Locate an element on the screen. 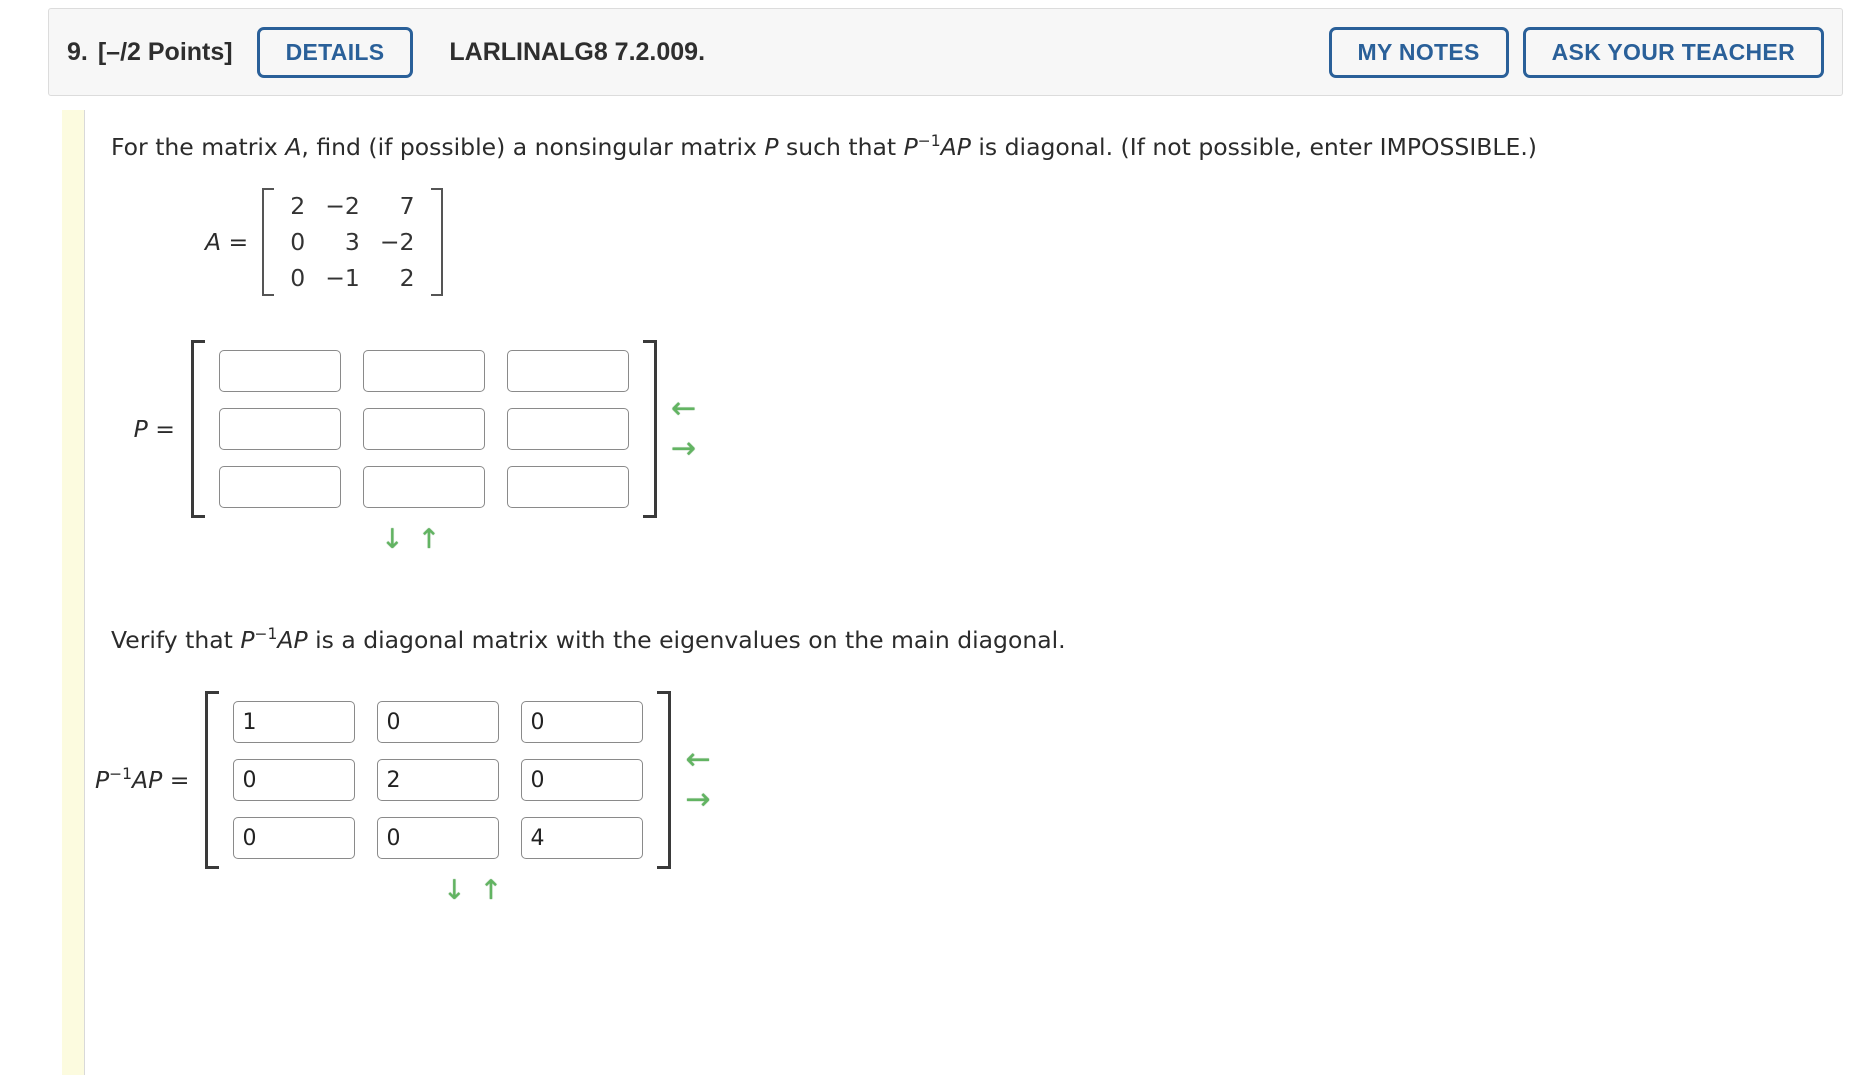 Image resolution: width=1856 pixels, height=1080 pixels. matrix-pap-core is located at coordinates (438, 780).